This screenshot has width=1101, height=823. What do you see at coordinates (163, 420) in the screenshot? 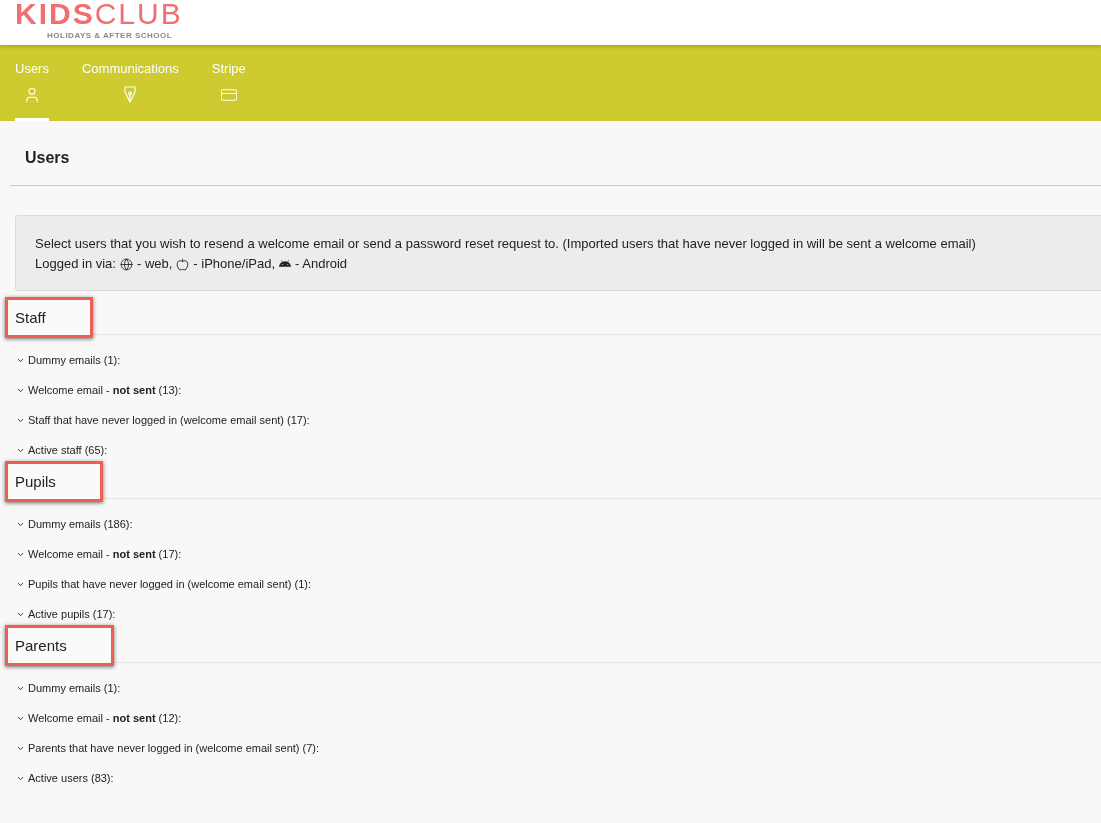
I see `collapsible-group: Staff that have never logged in (welcome email sent) (17):` at bounding box center [163, 420].